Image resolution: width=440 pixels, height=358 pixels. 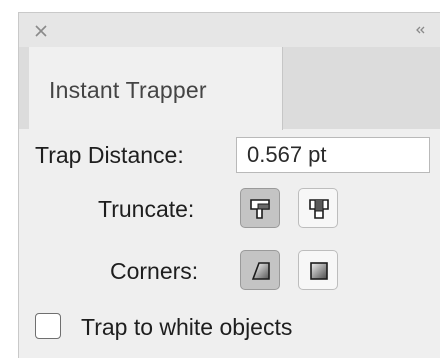 I want to click on tab-instant-trapper: Instant Trapper, so click(x=156, y=88).